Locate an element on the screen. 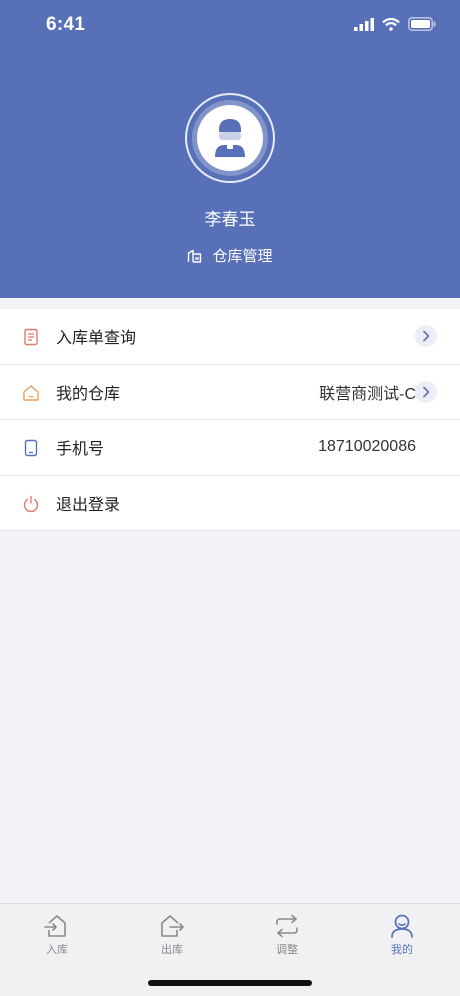 This screenshot has height=996, width=460. tab-adjust: 调整 is located at coordinates (287, 935).